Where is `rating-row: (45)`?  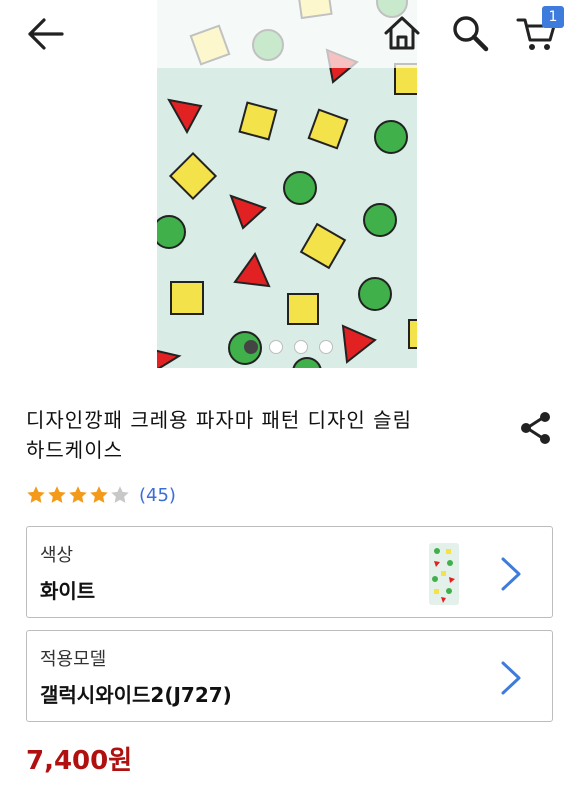
rating-row: (45) is located at coordinates (101, 495).